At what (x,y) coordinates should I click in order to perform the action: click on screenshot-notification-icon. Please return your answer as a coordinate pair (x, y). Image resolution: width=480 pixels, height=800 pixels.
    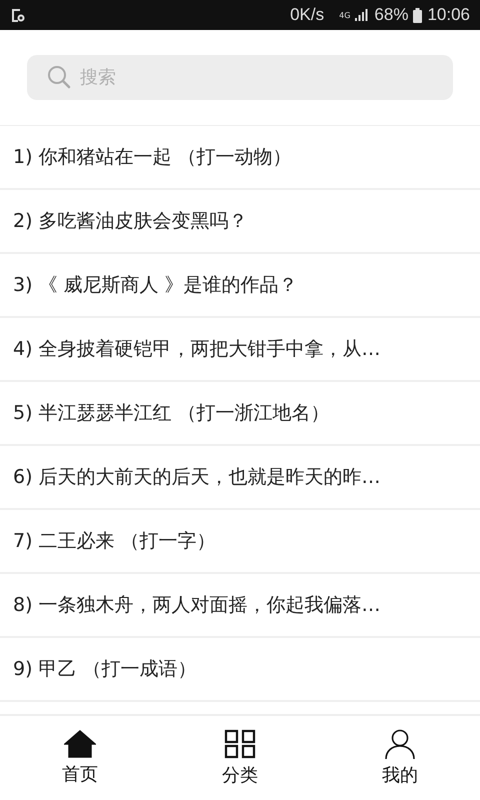
    Looking at the image, I should click on (18, 15).